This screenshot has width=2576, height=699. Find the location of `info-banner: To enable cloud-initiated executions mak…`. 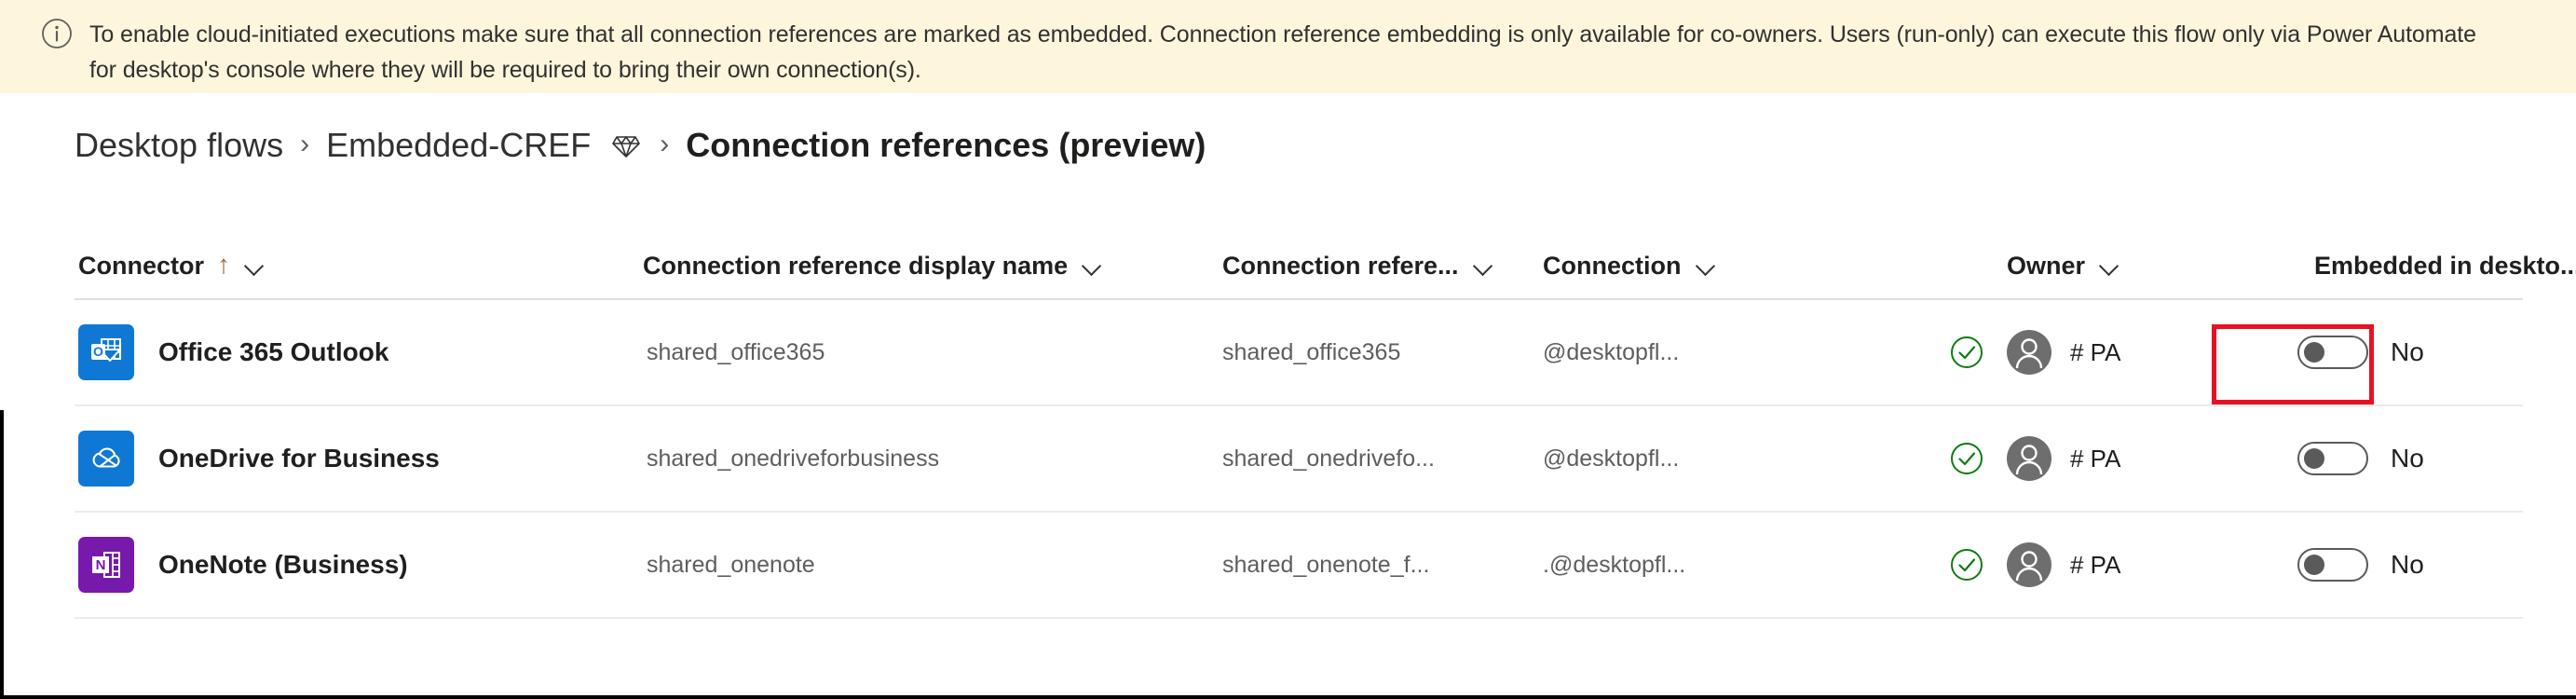

info-banner: To enable cloud-initiated executions mak… is located at coordinates (1288, 46).